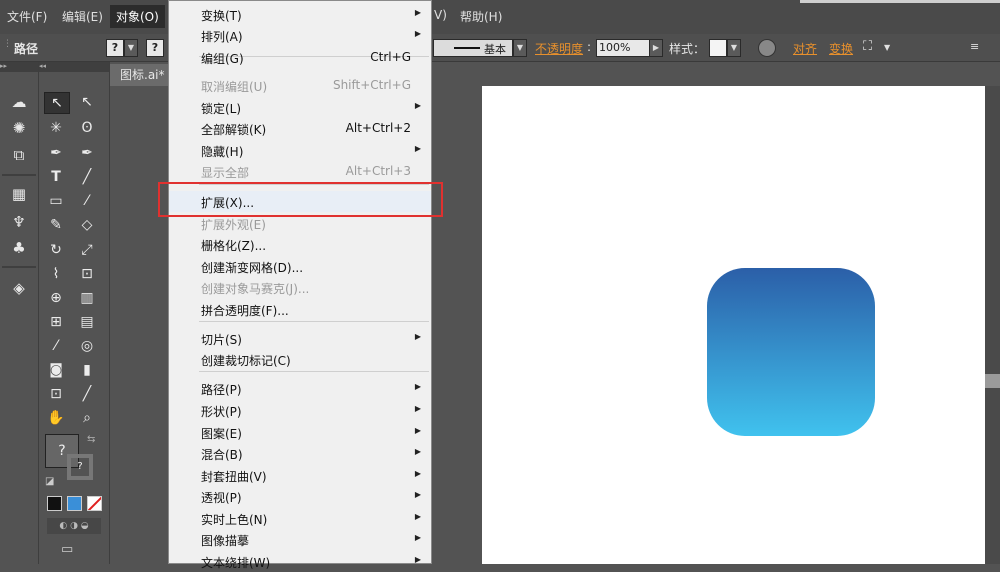  What do you see at coordinates (56, 418) in the screenshot?
I see `hand-tool-icon: ✋` at bounding box center [56, 418].